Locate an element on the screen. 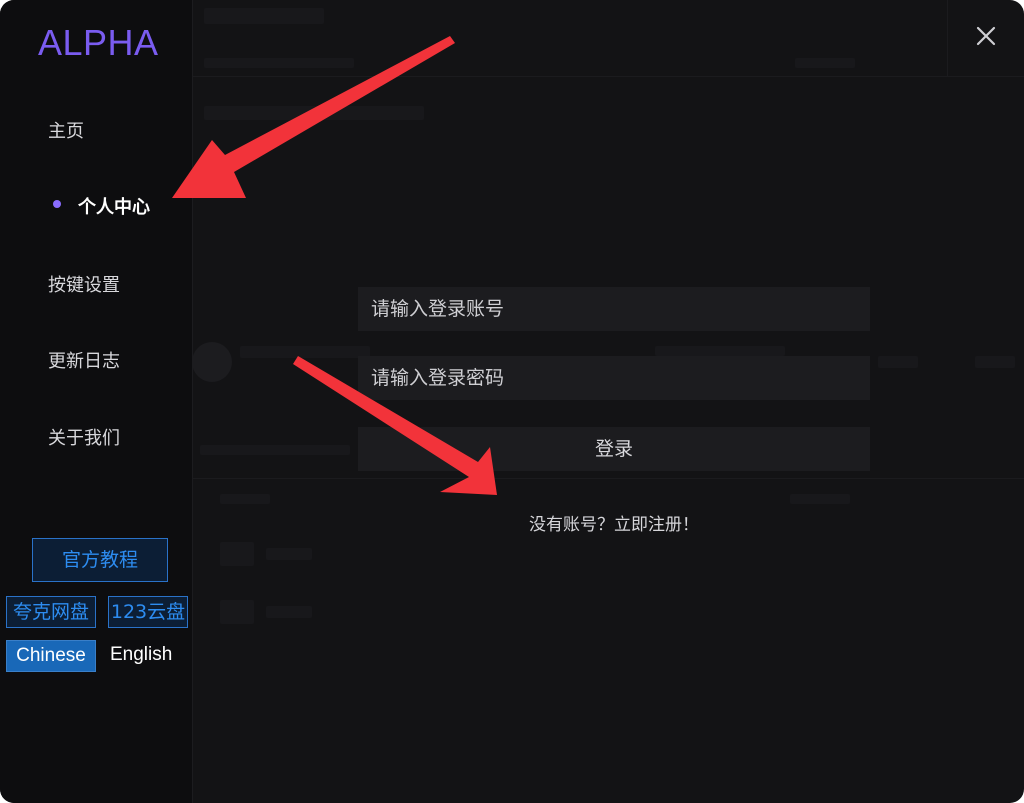 This screenshot has height=803, width=1024. tutorial-button: 官方教程 is located at coordinates (100, 560).